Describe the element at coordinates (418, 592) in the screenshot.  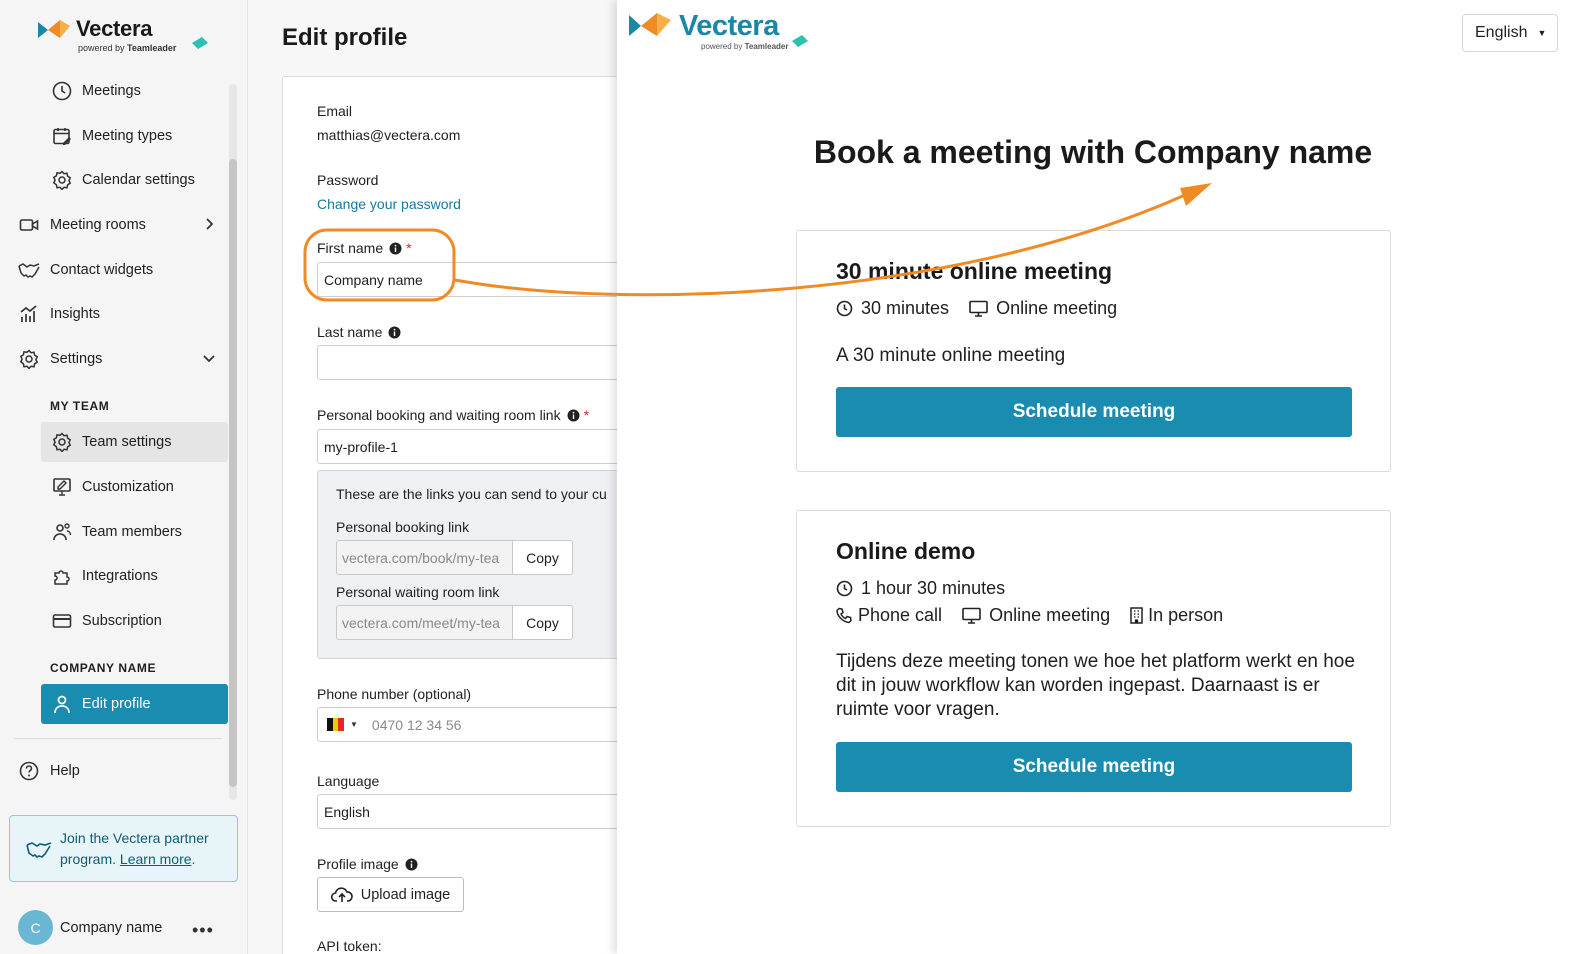
I see `personal-waiting-label: Personal waiting room link` at that location.